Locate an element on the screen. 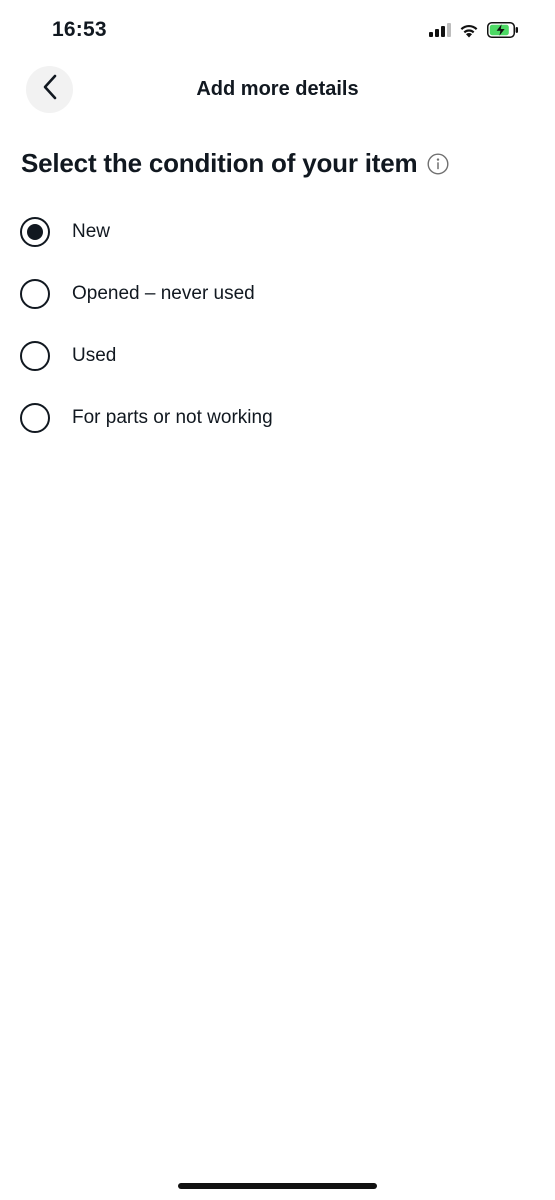 The image size is (555, 1200). status-time: 16:53 is located at coordinates (79, 29).